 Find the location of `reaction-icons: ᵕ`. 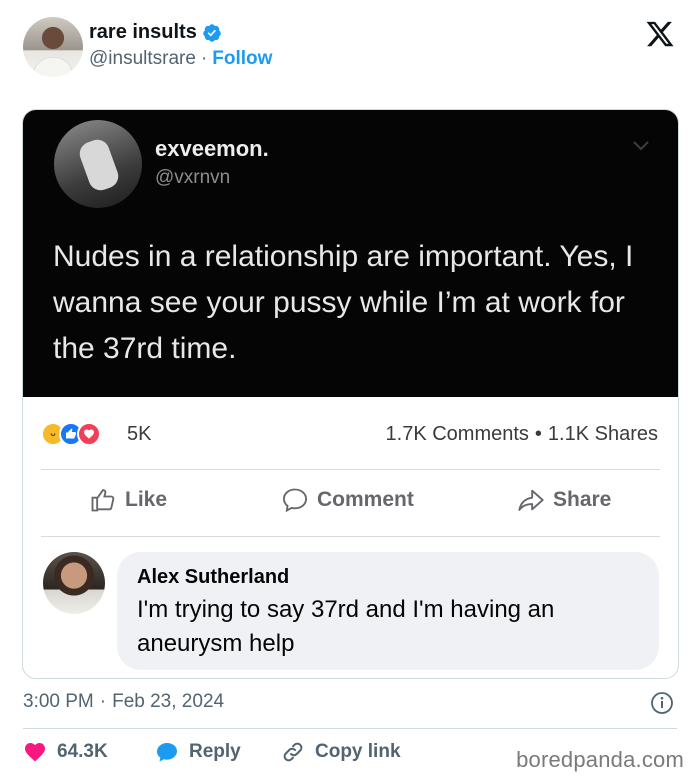

reaction-icons: ᵕ is located at coordinates (71, 434).